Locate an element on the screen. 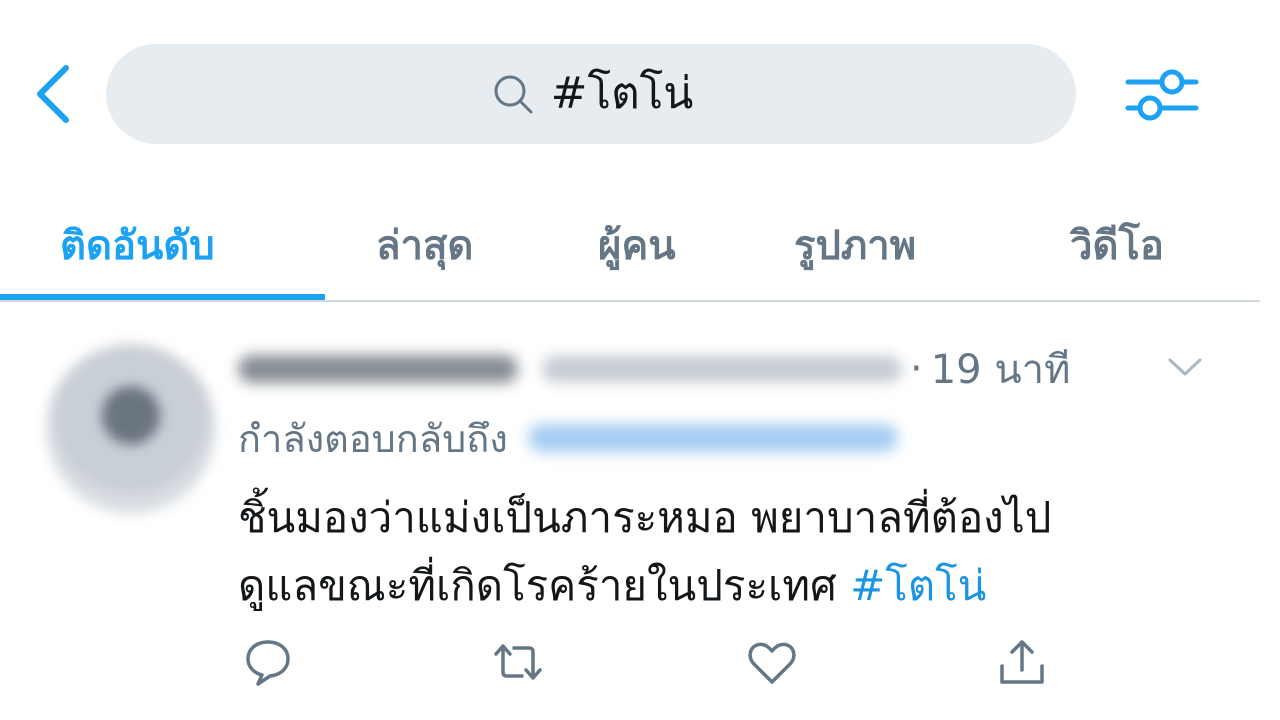 This screenshot has width=1280, height=720. chevron-down-icon is located at coordinates (1185, 367).